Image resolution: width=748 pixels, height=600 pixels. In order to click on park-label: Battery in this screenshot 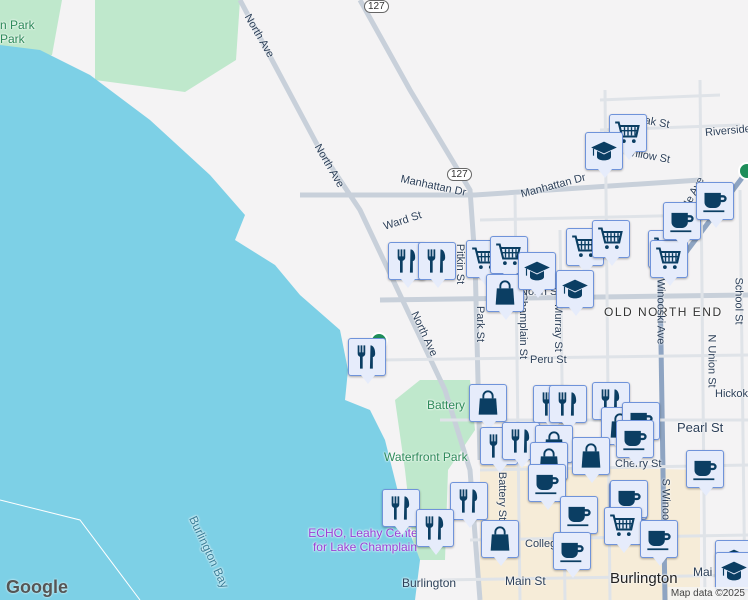, I will do `click(446, 405)`.